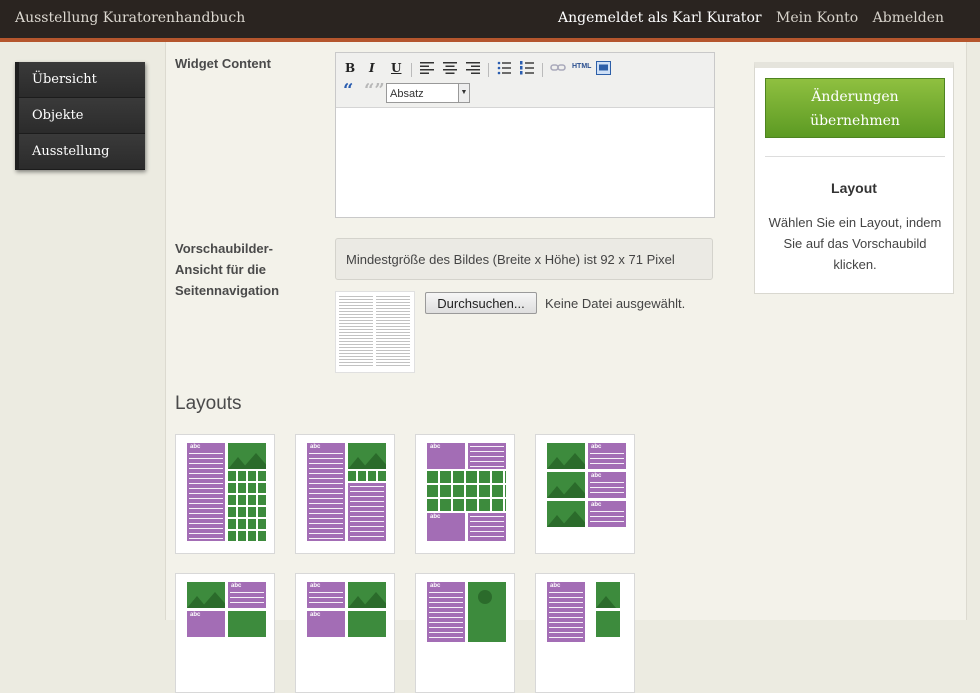  What do you see at coordinates (374, 91) in the screenshot?
I see `remove-quote-icon: “”` at bounding box center [374, 91].